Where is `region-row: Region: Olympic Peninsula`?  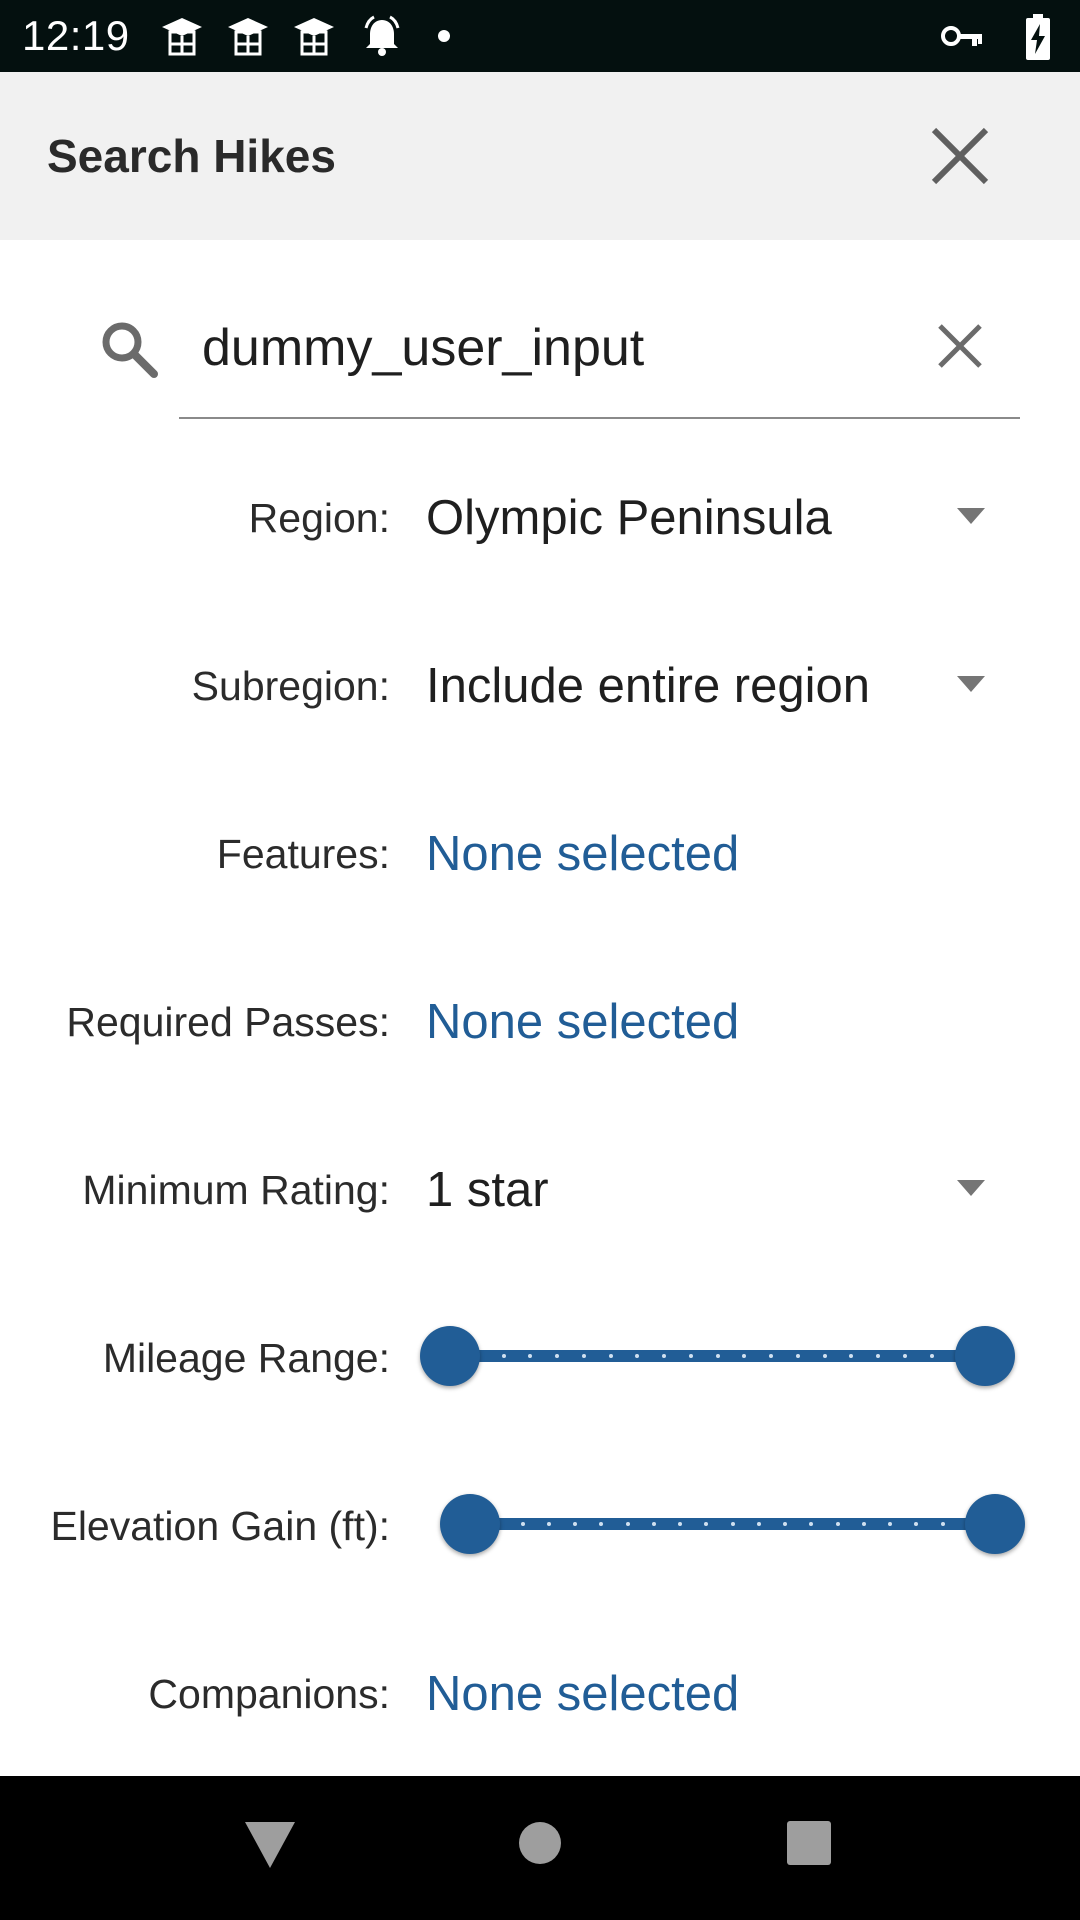
region-row: Region: Olympic Peninsula is located at coordinates (540, 518).